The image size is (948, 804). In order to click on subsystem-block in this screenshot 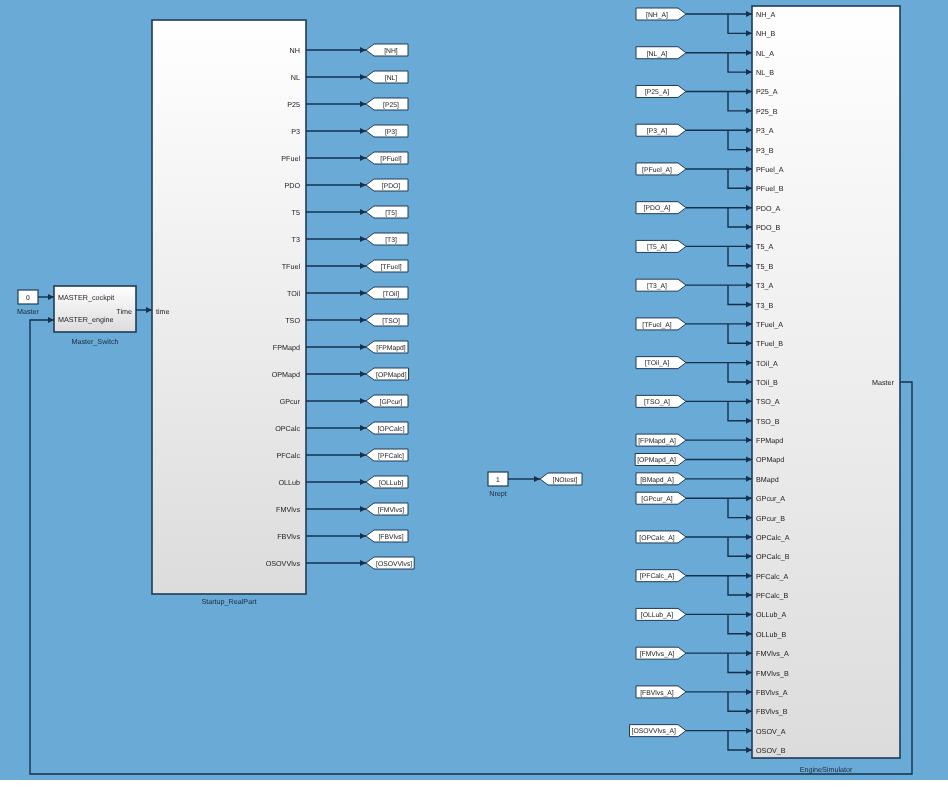, I will do `click(95, 309)`.